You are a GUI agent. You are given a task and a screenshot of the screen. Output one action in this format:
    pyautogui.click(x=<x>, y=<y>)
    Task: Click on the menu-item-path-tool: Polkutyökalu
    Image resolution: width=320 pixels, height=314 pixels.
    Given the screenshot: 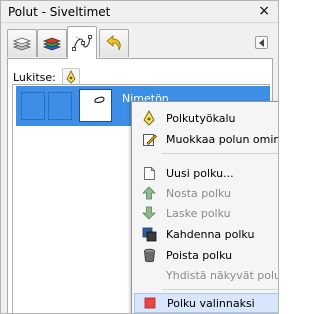 What is the action you would take?
    pyautogui.click(x=206, y=118)
    